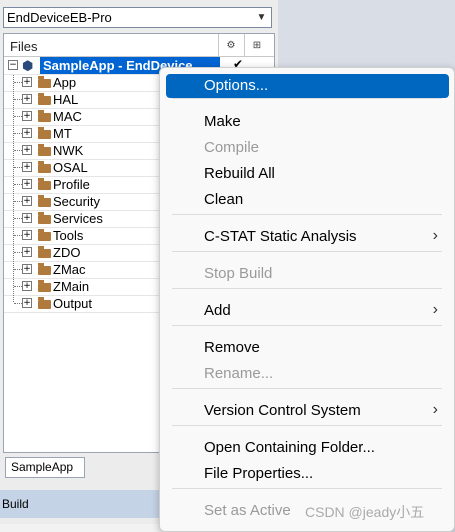 This screenshot has height=532, width=455. What do you see at coordinates (232, 147) in the screenshot?
I see `menu-item-label: Compile` at bounding box center [232, 147].